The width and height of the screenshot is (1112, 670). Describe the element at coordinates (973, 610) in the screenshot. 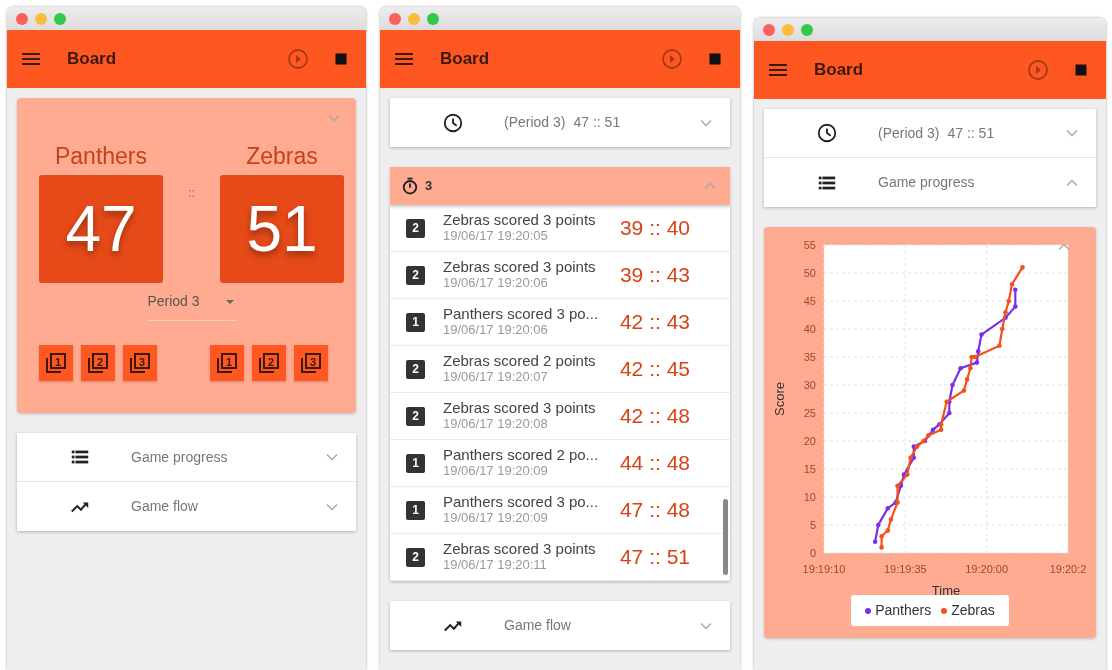

I see `legend-label: Zebras` at that location.